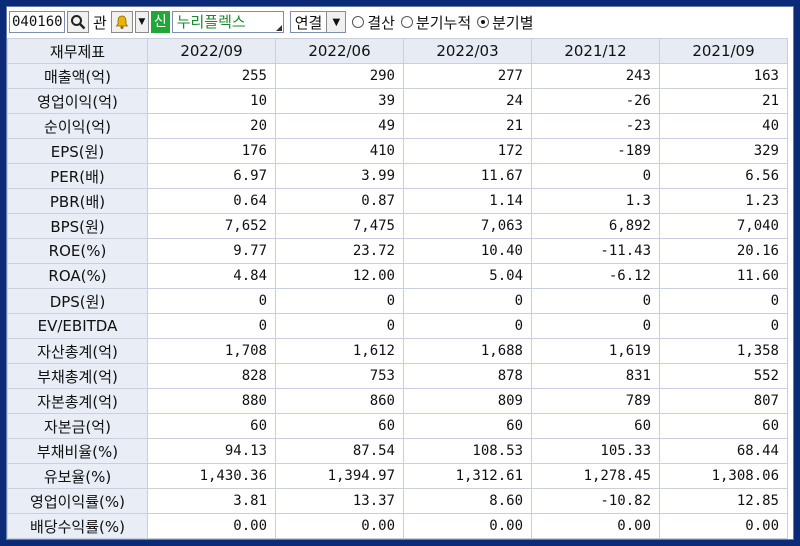 Image resolution: width=800 pixels, height=546 pixels. What do you see at coordinates (358, 22) in the screenshot?
I see `radio-circle-icon` at bounding box center [358, 22].